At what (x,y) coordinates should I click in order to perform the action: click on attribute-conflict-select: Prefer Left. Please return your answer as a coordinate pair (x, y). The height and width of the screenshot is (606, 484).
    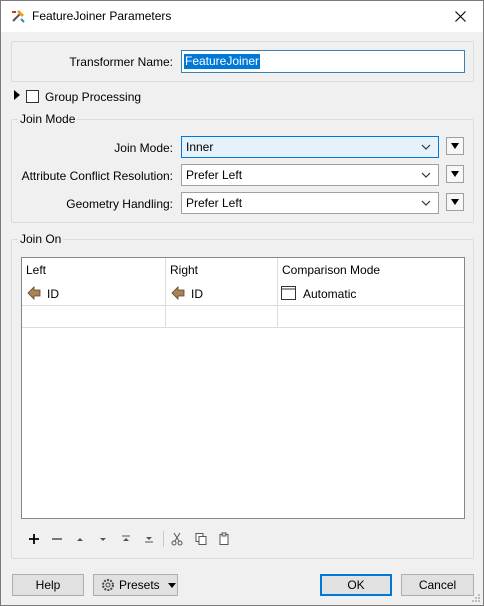
    Looking at the image, I should click on (310, 175).